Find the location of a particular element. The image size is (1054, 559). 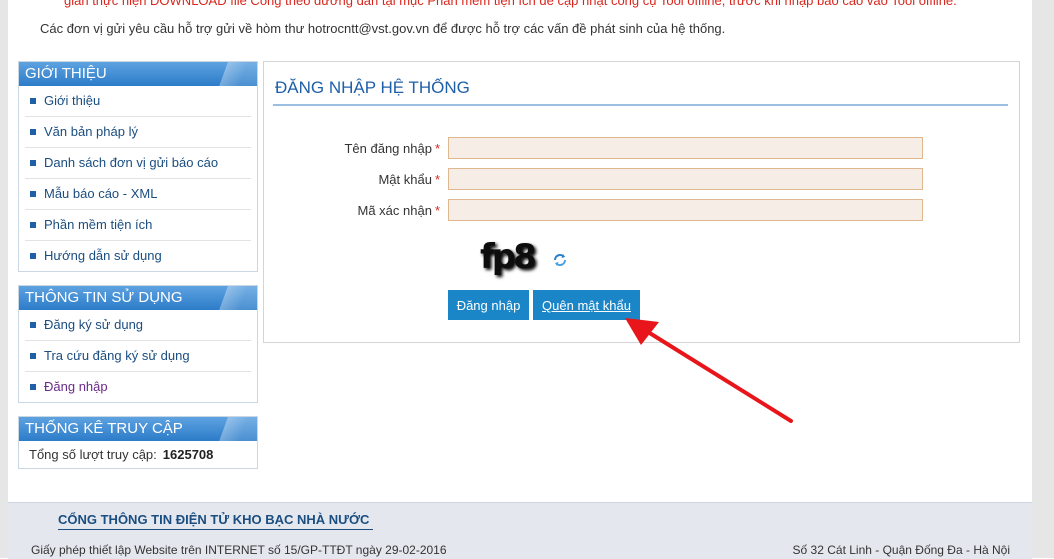

username-label: Tên đăng nhập * is located at coordinates (355, 148).